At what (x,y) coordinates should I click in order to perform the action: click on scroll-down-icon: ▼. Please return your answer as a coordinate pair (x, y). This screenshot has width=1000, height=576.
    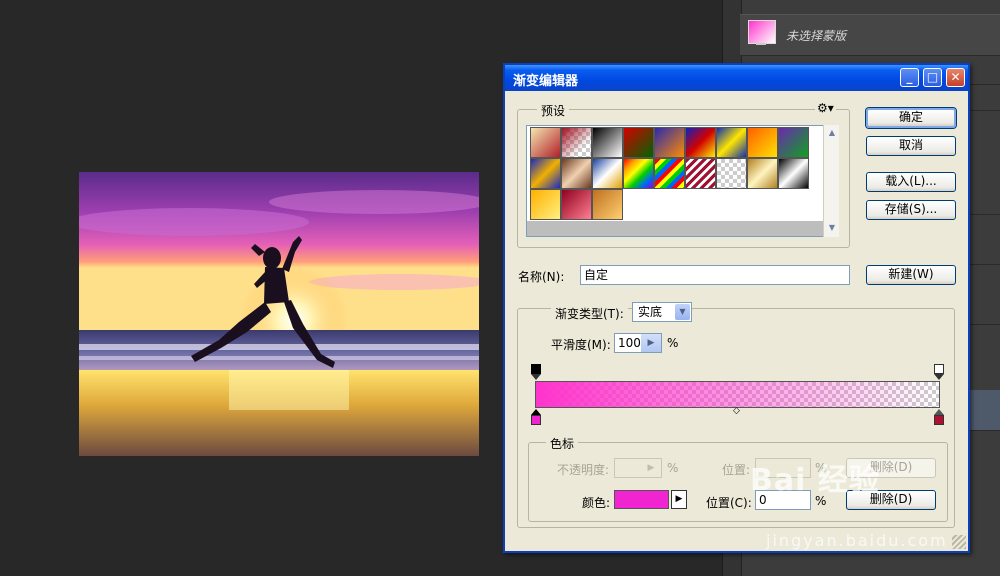
    Looking at the image, I should click on (832, 228).